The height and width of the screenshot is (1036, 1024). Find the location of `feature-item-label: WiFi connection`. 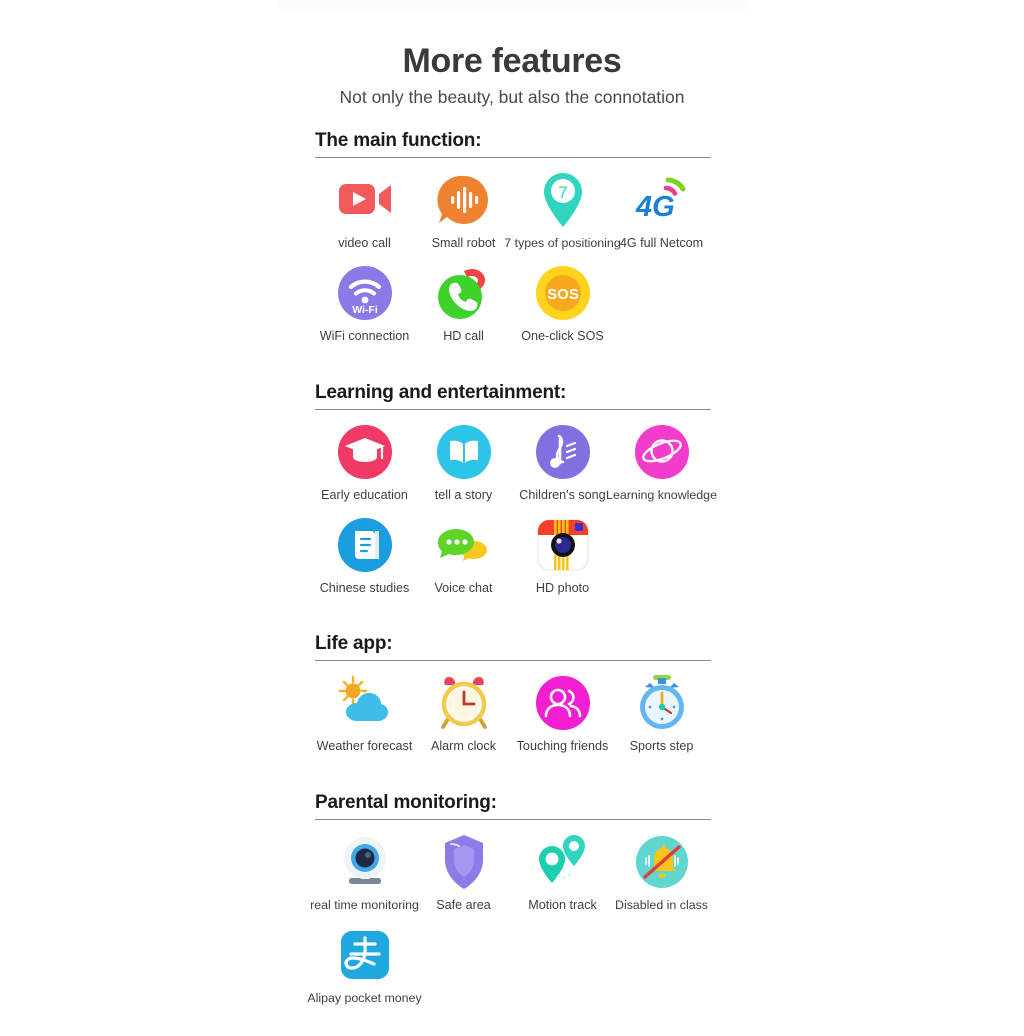

feature-item-label: WiFi connection is located at coordinates (364, 335).